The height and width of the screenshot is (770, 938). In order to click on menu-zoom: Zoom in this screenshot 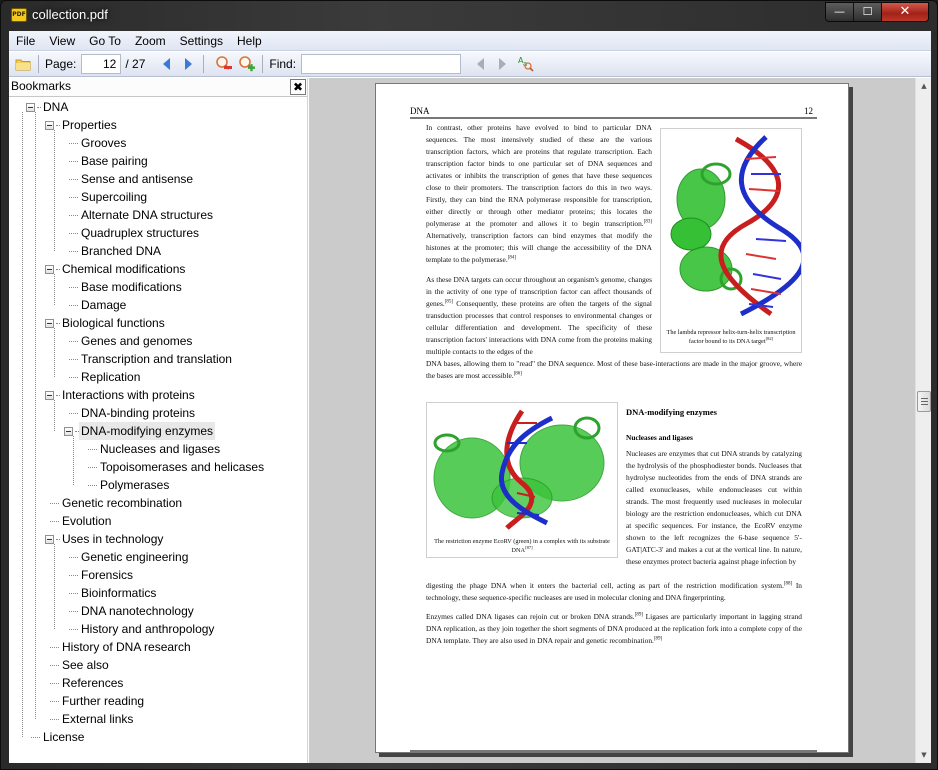, I will do `click(150, 40)`.